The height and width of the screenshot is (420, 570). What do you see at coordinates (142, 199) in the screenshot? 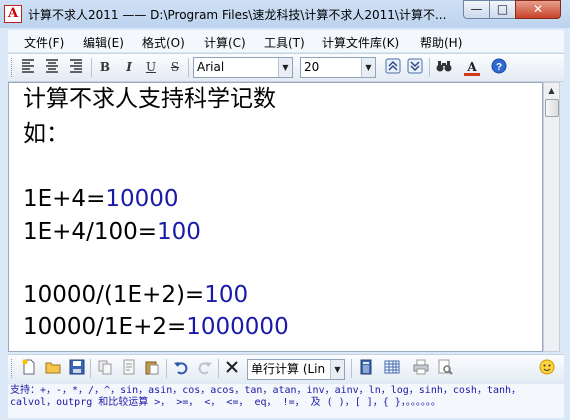
I see `result-text: 10000` at bounding box center [142, 199].